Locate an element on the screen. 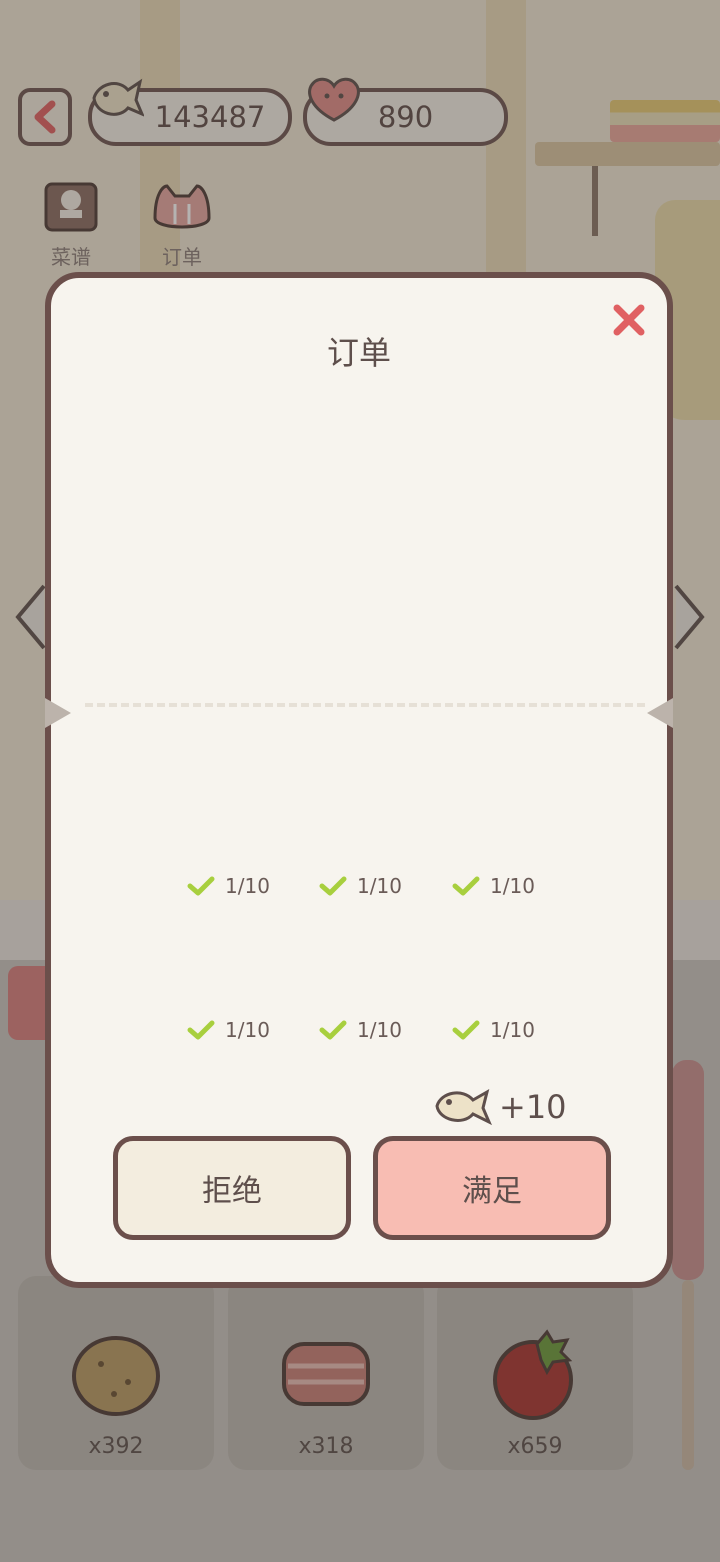 Image resolution: width=720 pixels, height=1562 pixels. fulfill-label: 满足 is located at coordinates (492, 1191).